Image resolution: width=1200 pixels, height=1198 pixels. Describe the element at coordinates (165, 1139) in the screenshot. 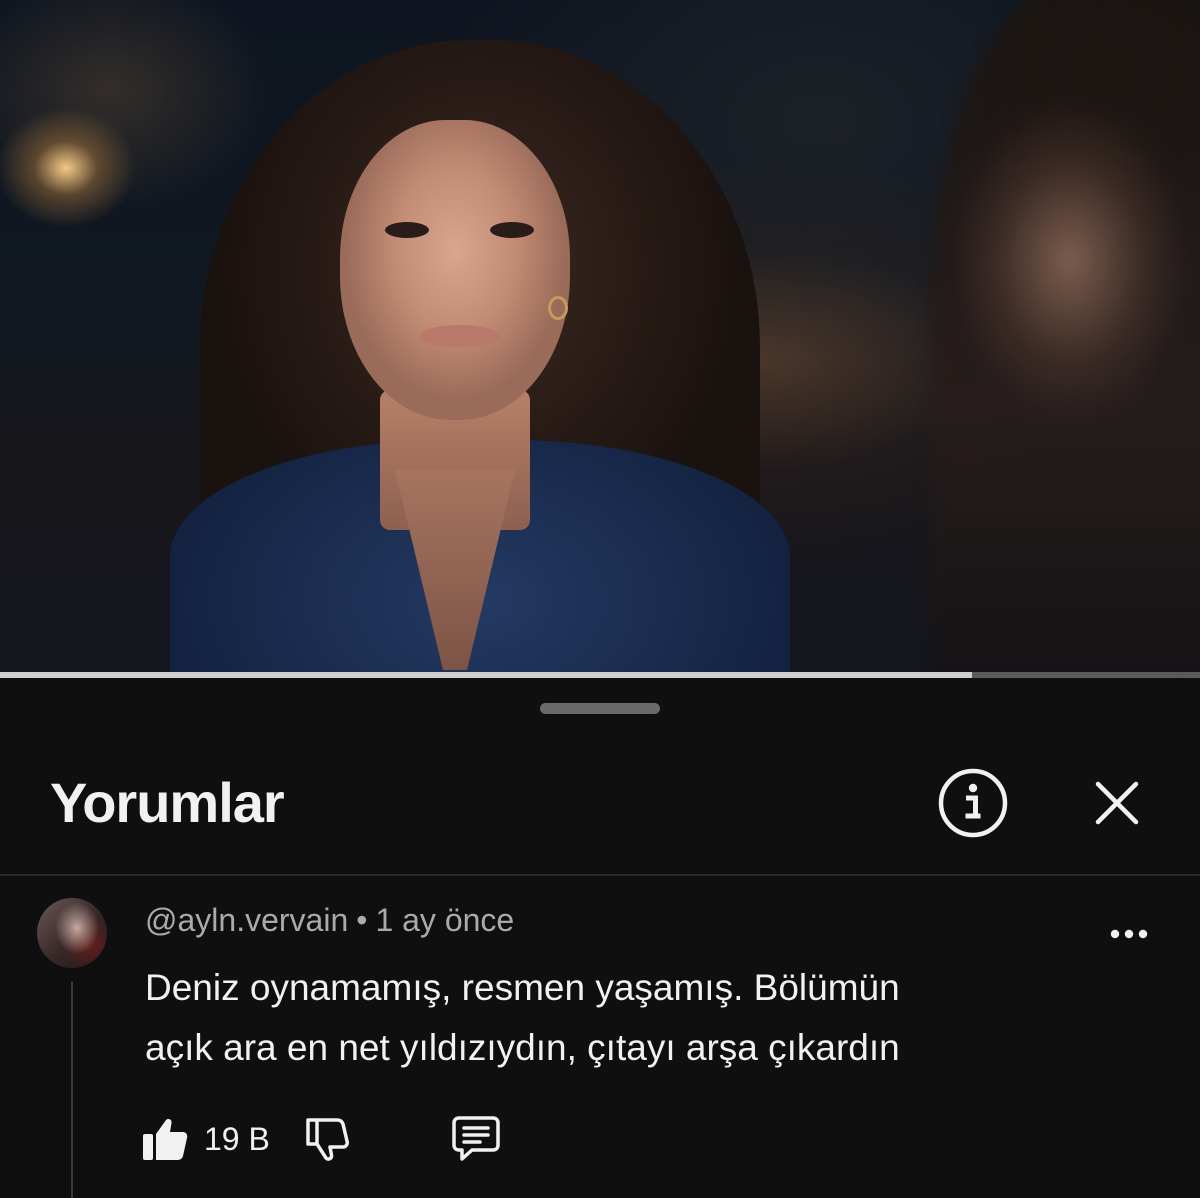

I see `thumbs-up-filled-icon` at that location.